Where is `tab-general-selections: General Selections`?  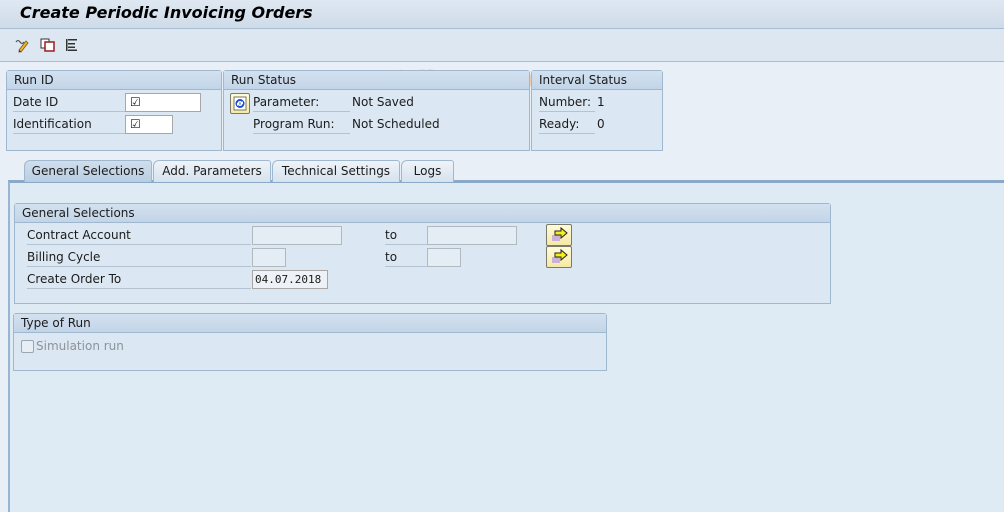 tab-general-selections: General Selections is located at coordinates (88, 171).